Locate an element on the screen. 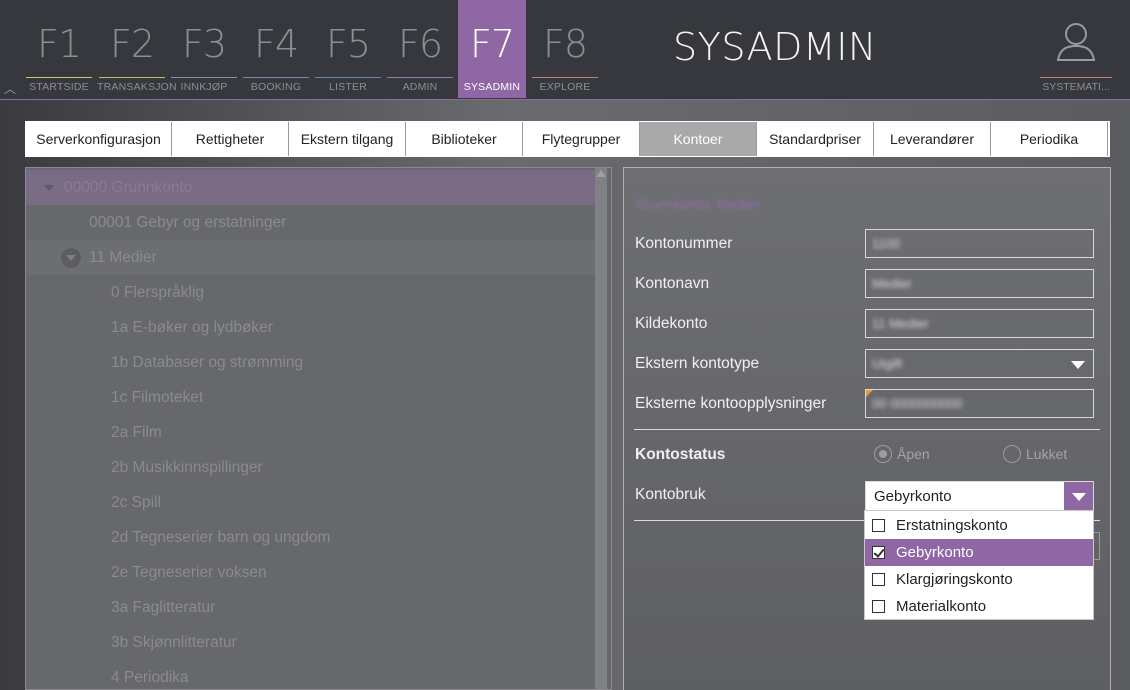 Image resolution: width=1130 pixels, height=690 pixels. tree-item-label: 1b Databaser og strømming is located at coordinates (207, 362).